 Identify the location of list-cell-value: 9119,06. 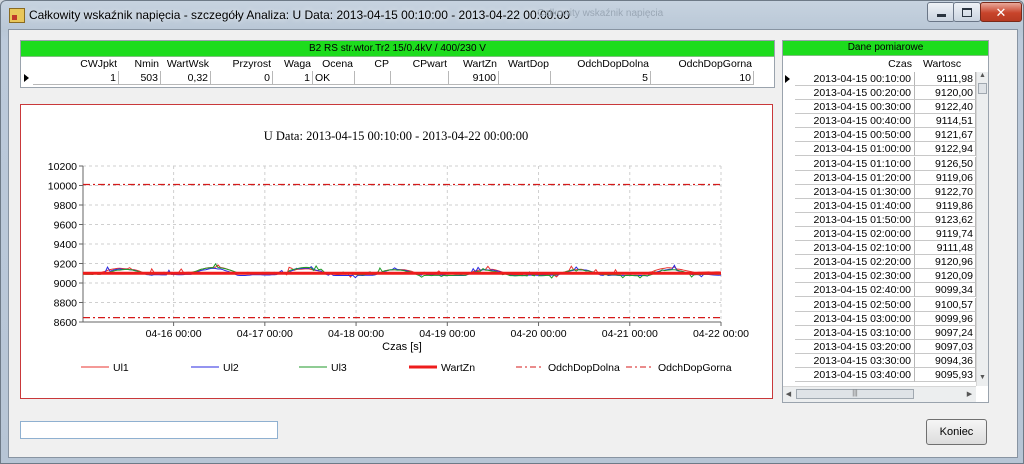
(945, 177).